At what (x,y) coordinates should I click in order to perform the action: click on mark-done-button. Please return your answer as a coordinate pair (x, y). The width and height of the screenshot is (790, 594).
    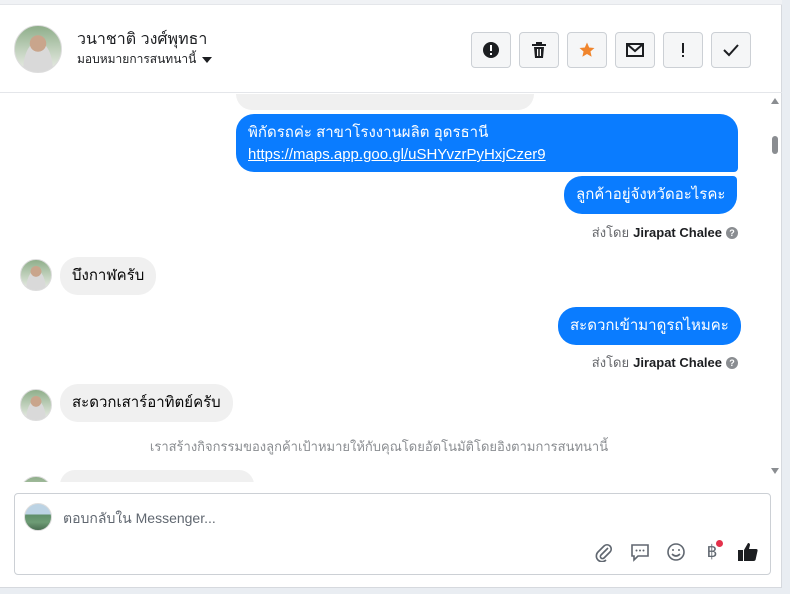
    Looking at the image, I should click on (731, 50).